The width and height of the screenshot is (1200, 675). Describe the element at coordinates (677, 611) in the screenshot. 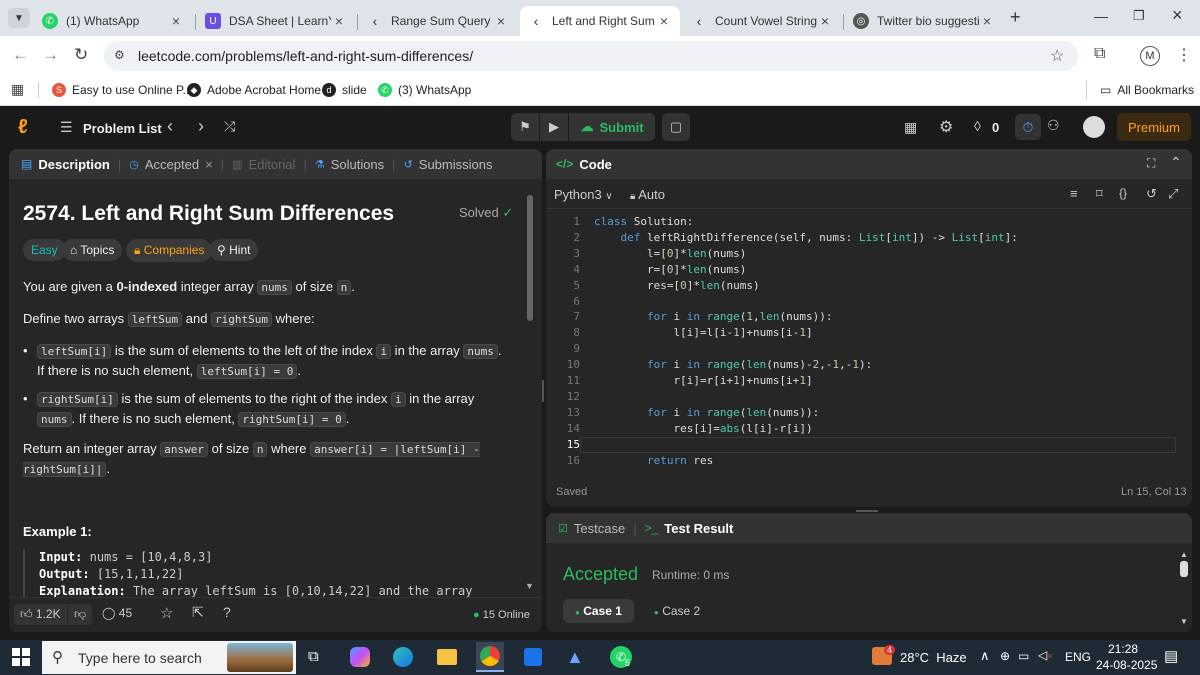

I see `case-2-tab: ● Case 2` at that location.